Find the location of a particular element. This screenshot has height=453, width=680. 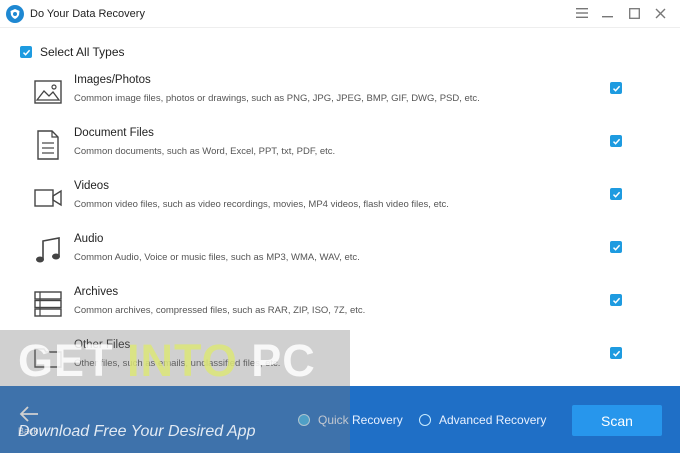

archives-checkbox is located at coordinates (616, 300).